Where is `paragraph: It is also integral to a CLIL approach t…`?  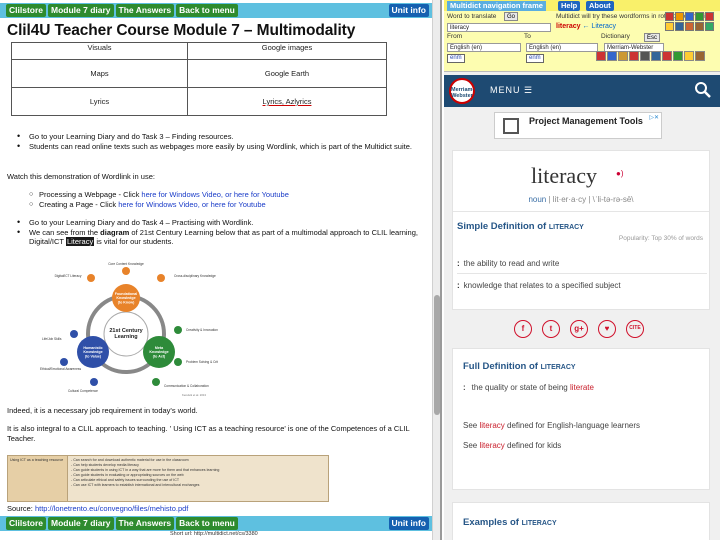 paragraph: It is also integral to a CLIL approach t… is located at coordinates (208, 433).